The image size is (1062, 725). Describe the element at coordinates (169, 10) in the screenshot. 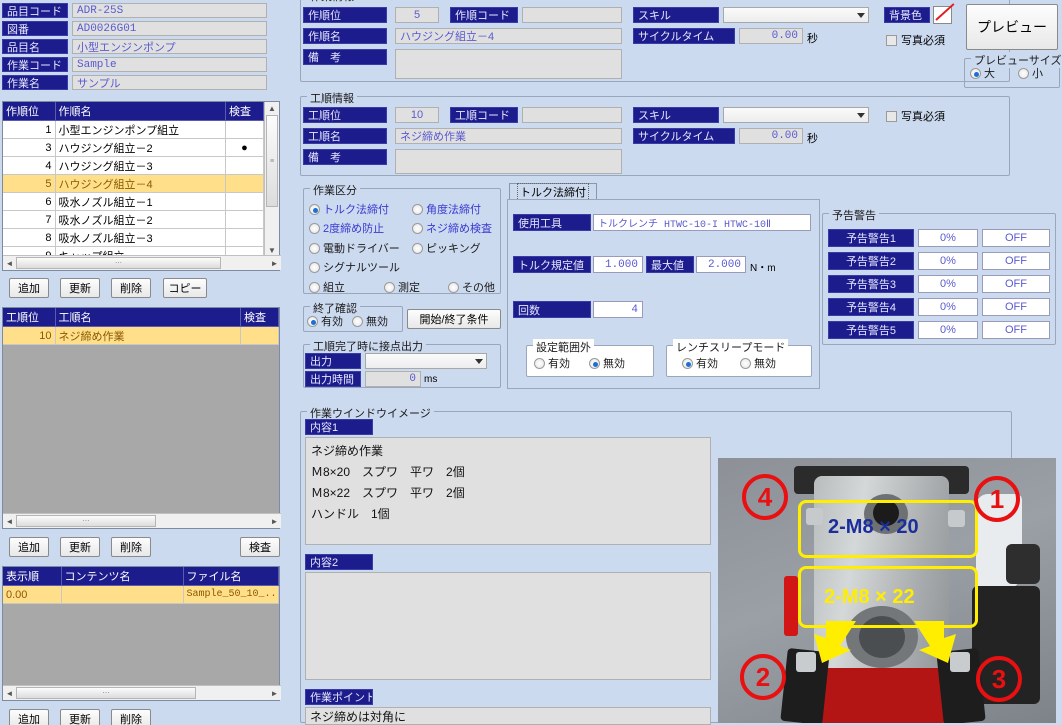

I see `field-item-code: ADR-25S` at that location.